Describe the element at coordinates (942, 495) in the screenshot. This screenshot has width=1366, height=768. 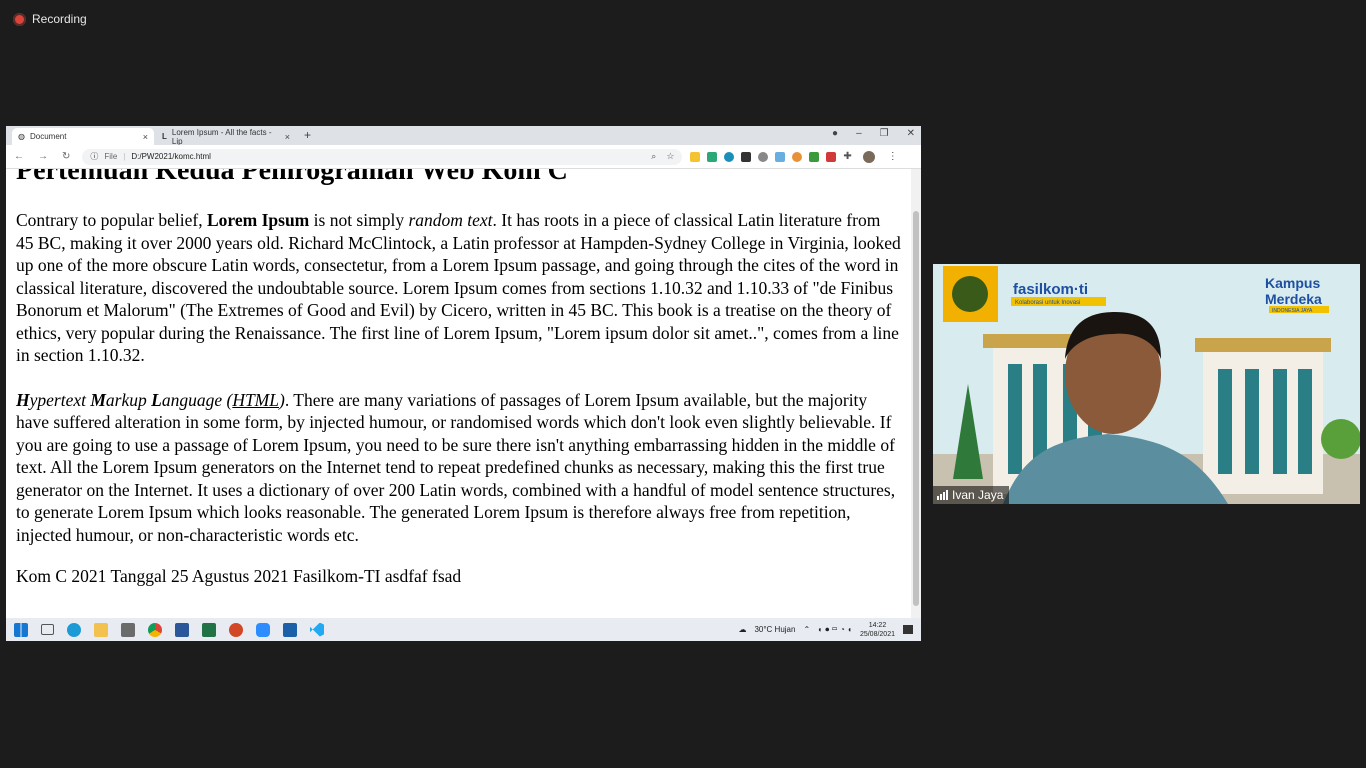
I see `signal-icon` at that location.